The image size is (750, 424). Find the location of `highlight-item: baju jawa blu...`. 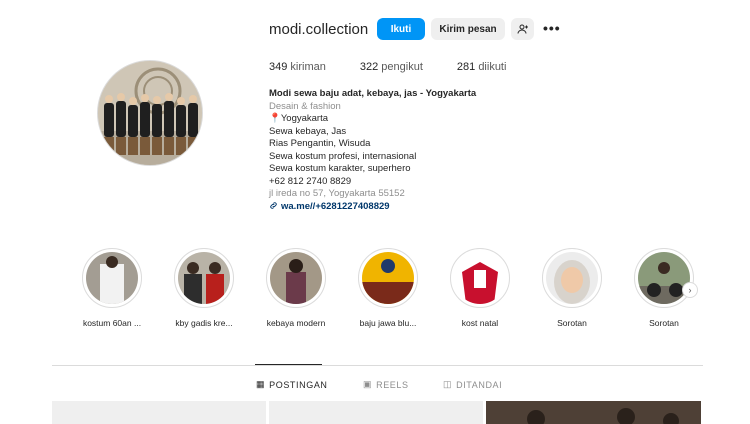

highlight-item: baju jawa blu... is located at coordinates (388, 288).